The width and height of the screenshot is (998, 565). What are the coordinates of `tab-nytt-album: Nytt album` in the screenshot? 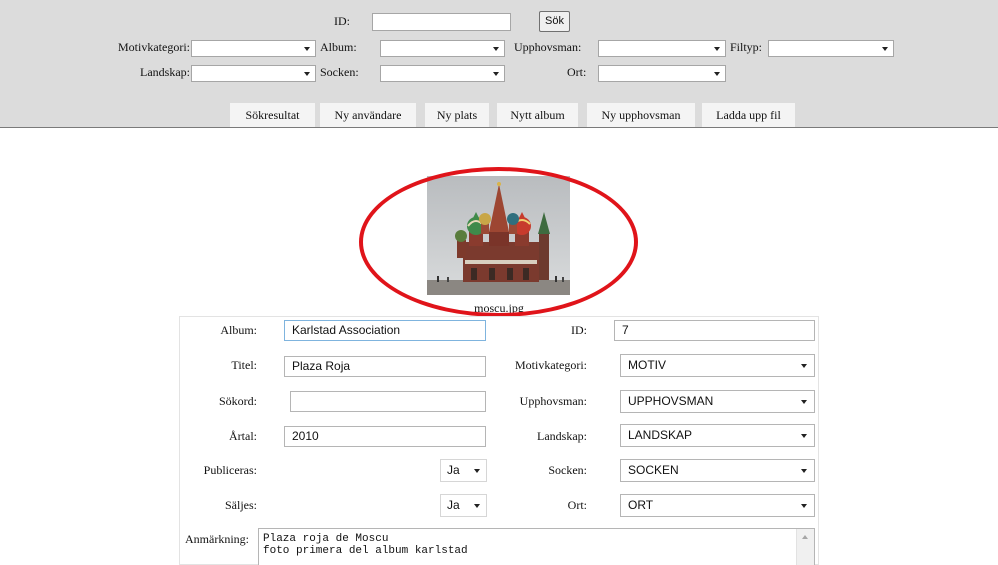 It's located at (537, 115).